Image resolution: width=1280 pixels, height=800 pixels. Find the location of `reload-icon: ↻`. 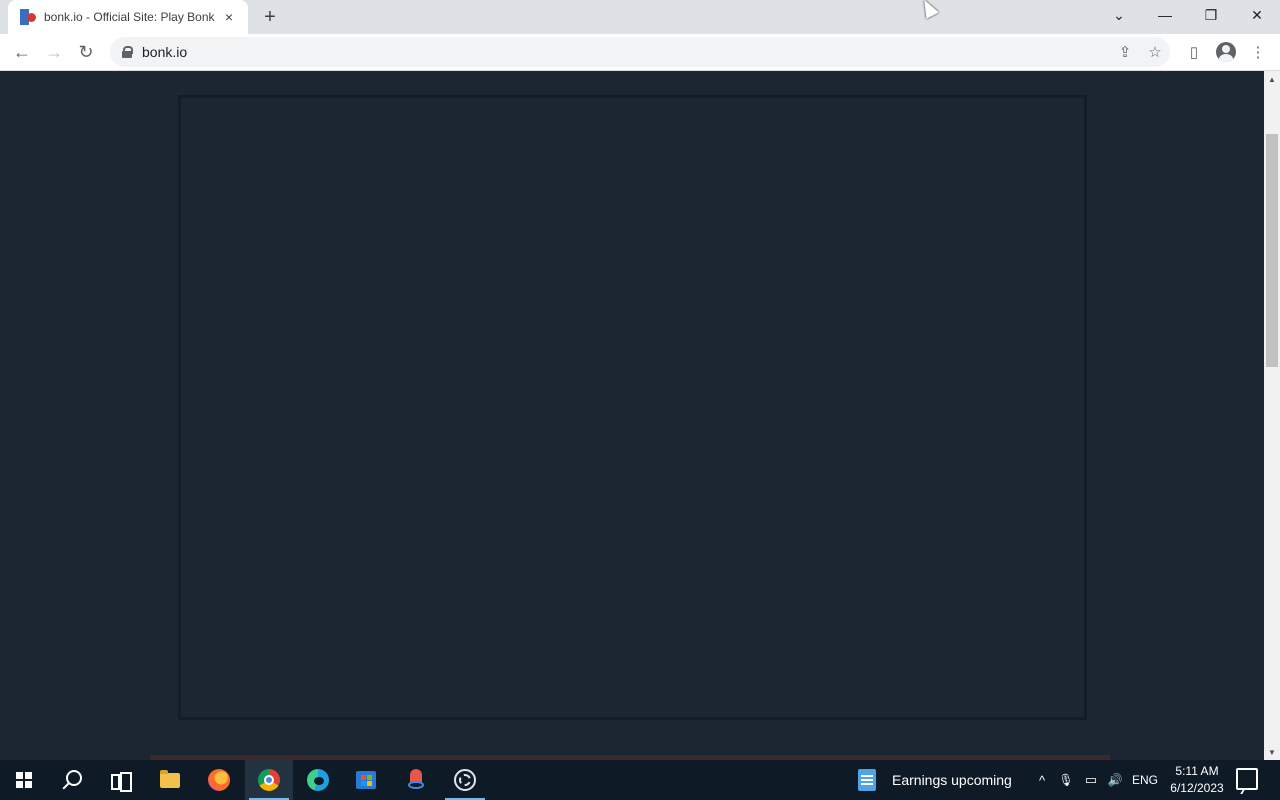

reload-icon: ↻ is located at coordinates (86, 52).